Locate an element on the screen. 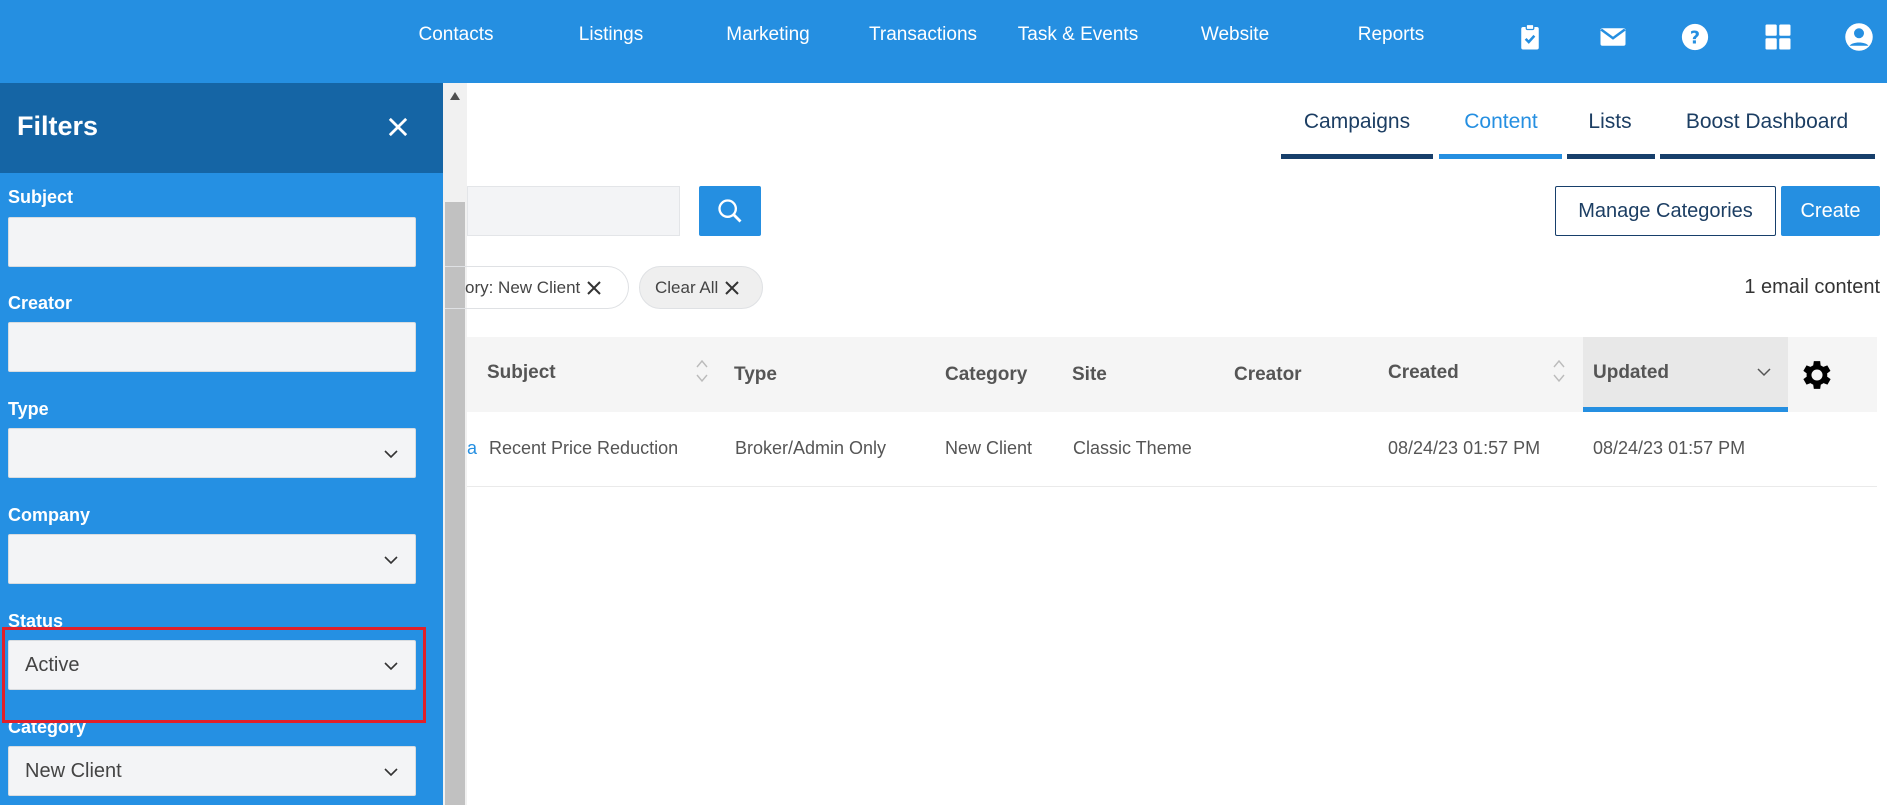 This screenshot has width=1887, height=805. apps-grid-icon is located at coordinates (1778, 37).